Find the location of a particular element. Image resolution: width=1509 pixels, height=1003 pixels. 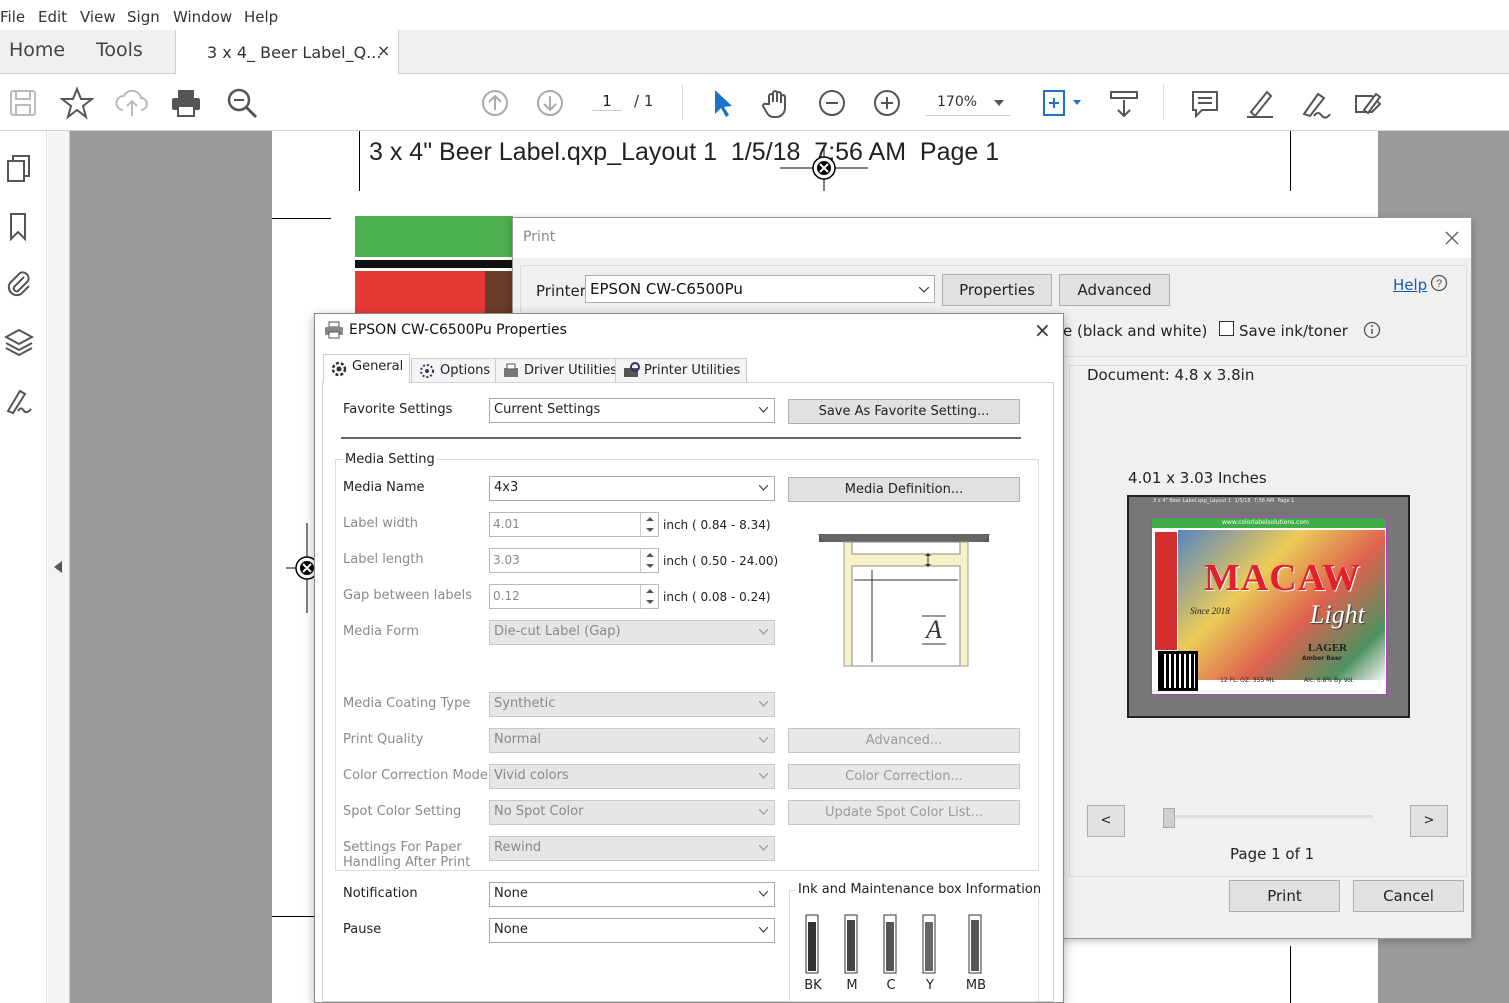

label-width-input: 4.01 is located at coordinates (574, 524).